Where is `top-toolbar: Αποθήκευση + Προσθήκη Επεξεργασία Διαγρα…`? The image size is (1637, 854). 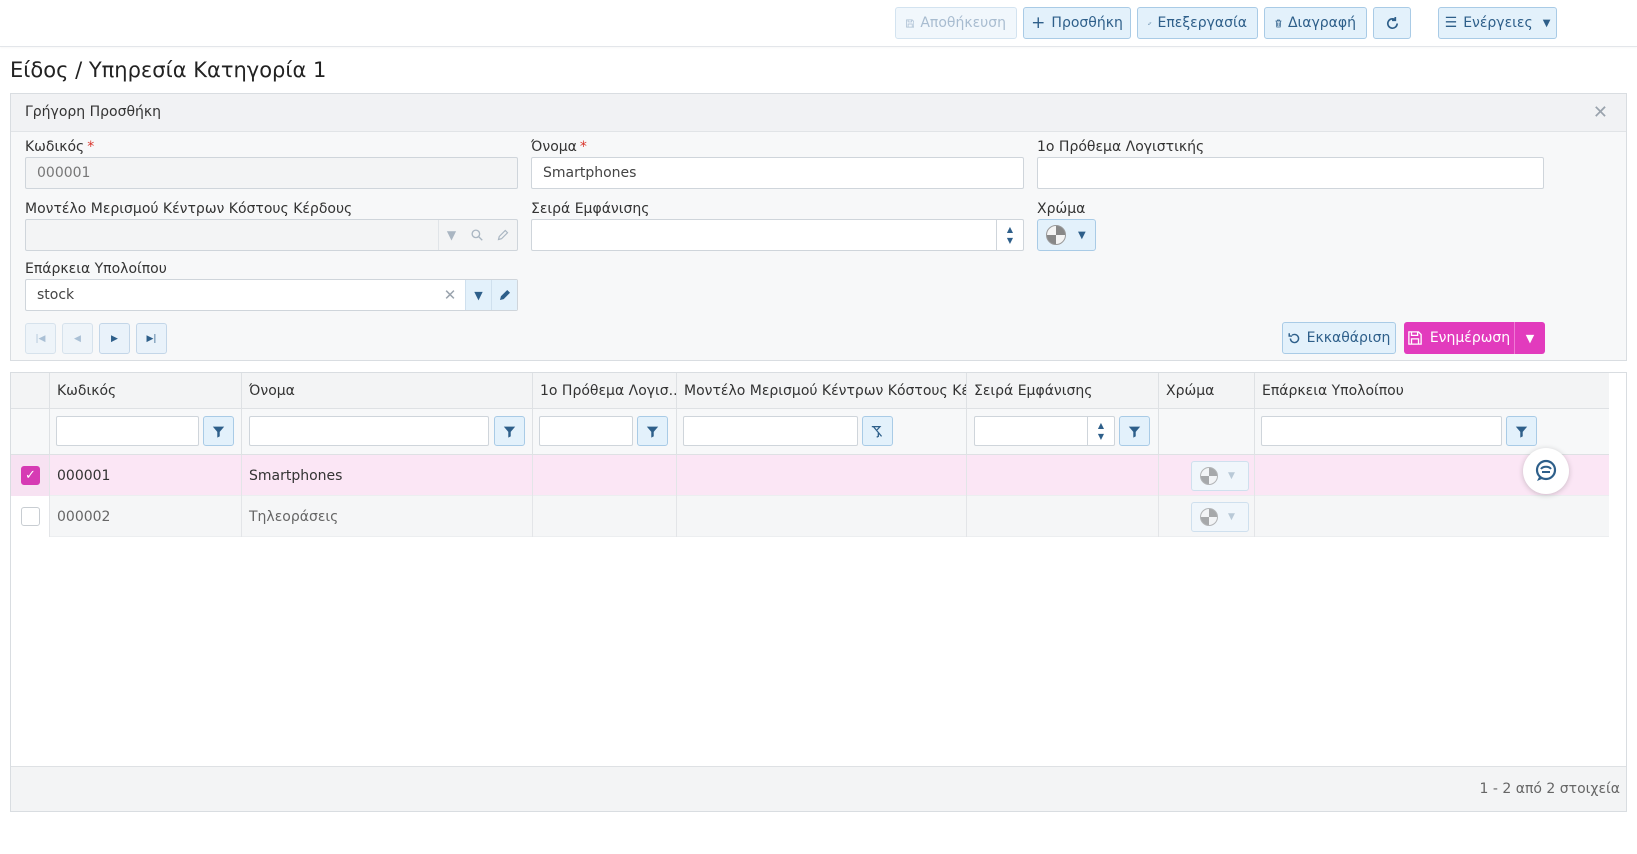 top-toolbar: Αποθήκευση + Προσθήκη Επεξεργασία Διαγρα… is located at coordinates (818, 23).